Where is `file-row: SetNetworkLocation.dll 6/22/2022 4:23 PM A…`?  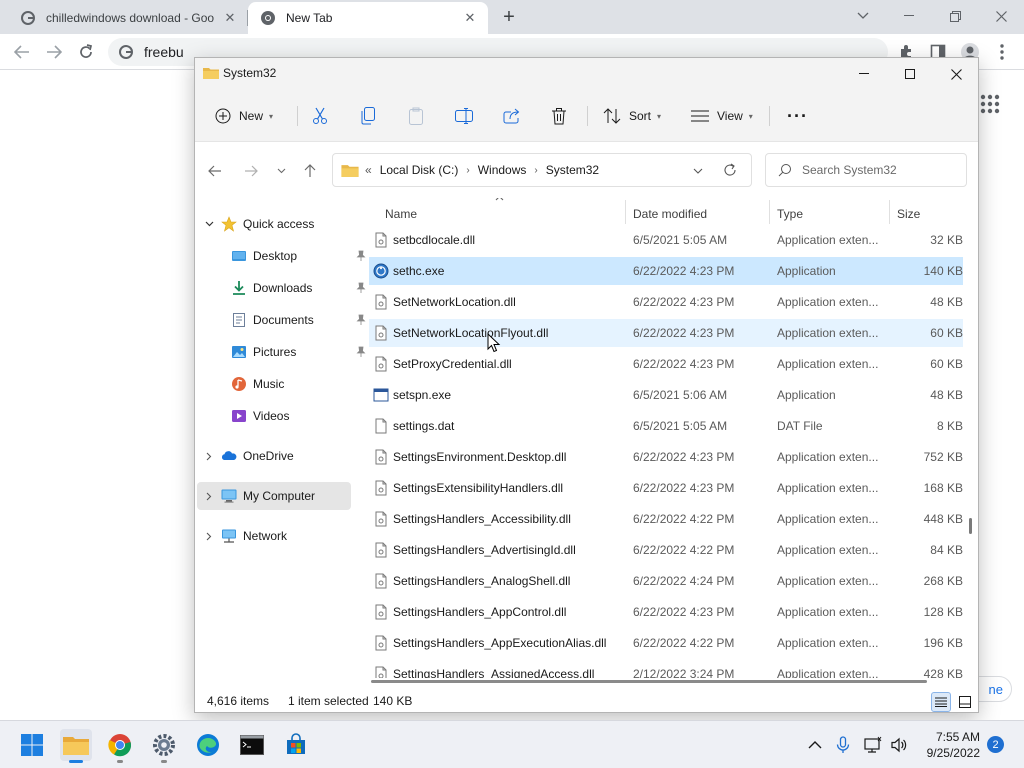
file-row: SetNetworkLocation.dll 6/22/2022 4:23 PM A… is located at coordinates (666, 302).